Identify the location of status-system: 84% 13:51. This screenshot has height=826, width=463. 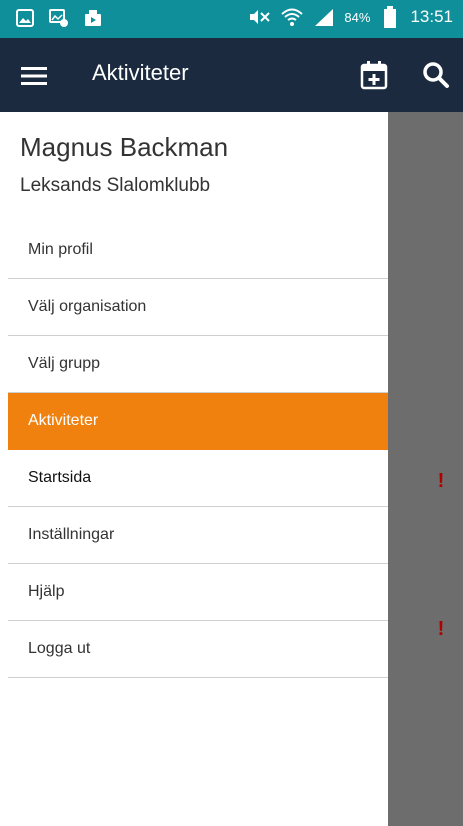
(350, 17).